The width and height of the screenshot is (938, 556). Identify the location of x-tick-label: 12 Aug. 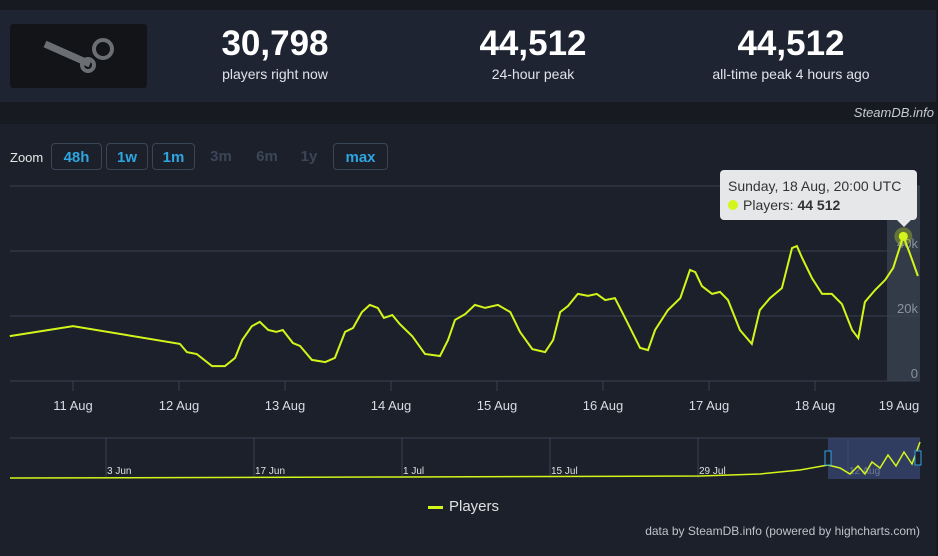
(179, 405).